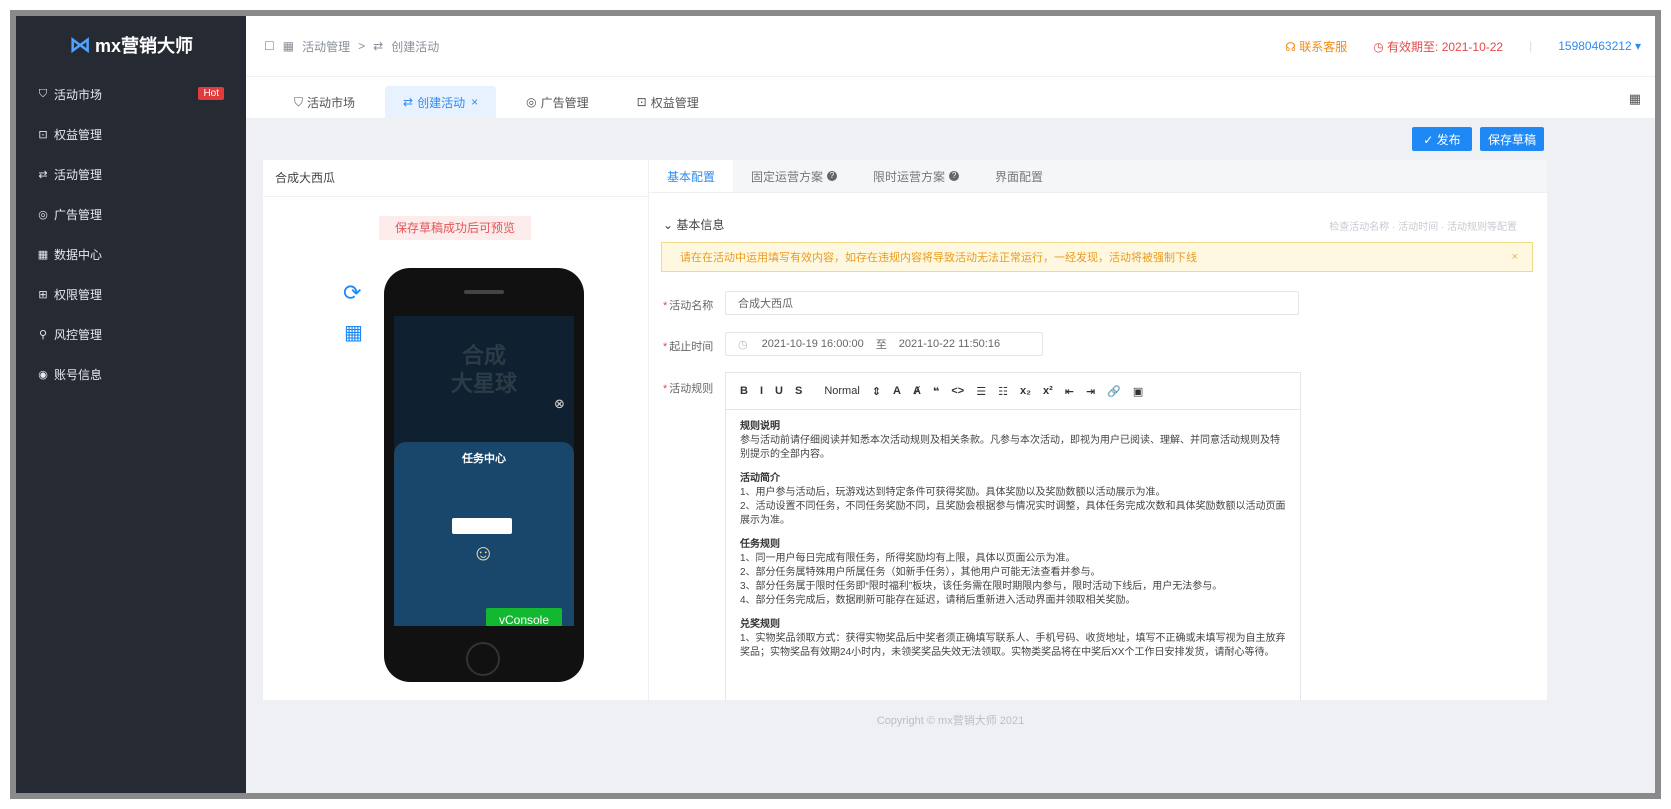 The width and height of the screenshot is (1671, 809). Describe the element at coordinates (43, 214) in the screenshot. I see `ad-icon: ◎` at that location.